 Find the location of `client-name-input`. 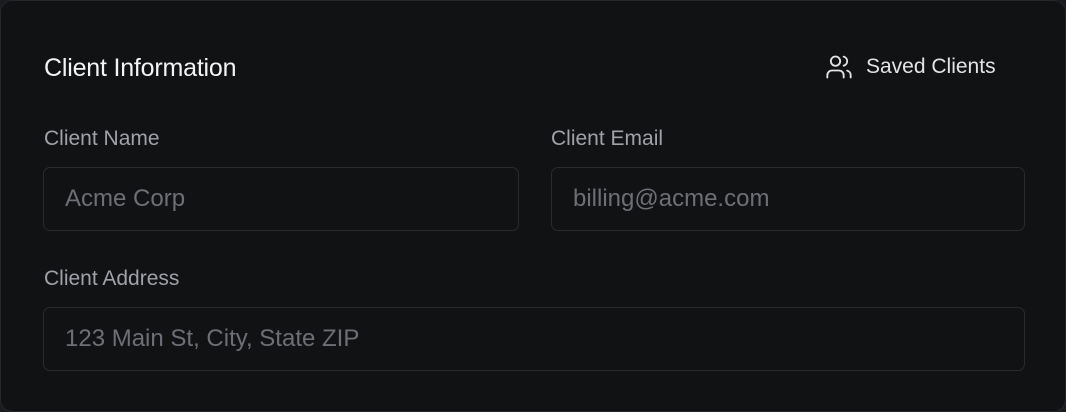

client-name-input is located at coordinates (281, 199).